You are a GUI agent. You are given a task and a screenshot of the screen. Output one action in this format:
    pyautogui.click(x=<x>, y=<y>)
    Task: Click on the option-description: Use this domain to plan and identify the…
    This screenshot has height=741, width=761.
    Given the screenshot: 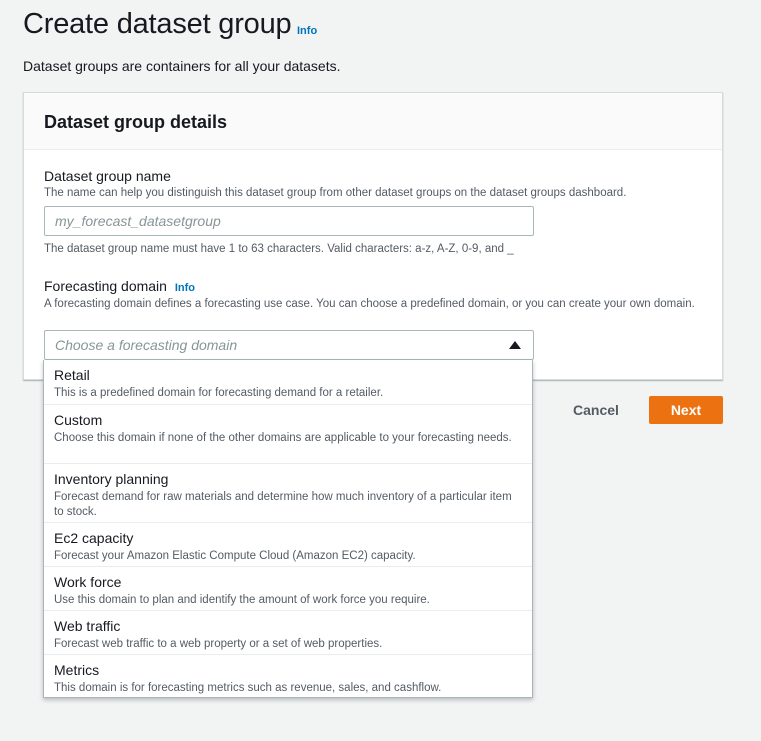 What is the action you would take?
    pyautogui.click(x=242, y=600)
    